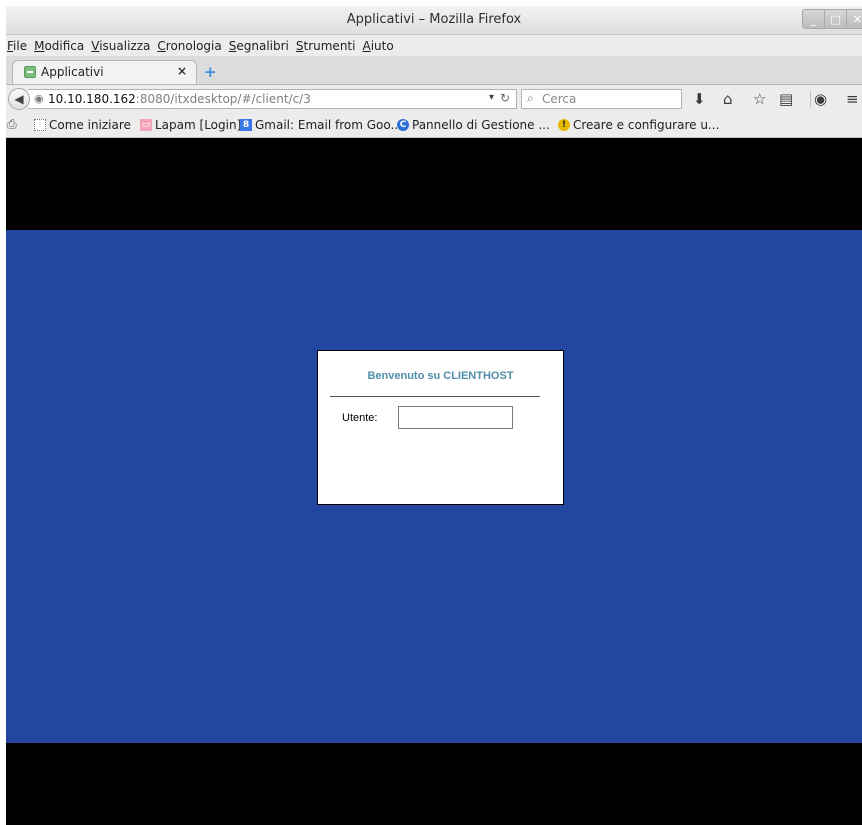 This screenshot has width=862, height=825. I want to click on title-bar: Applicativi – Mozilla Firefox _ □ ✕, so click(434, 20).